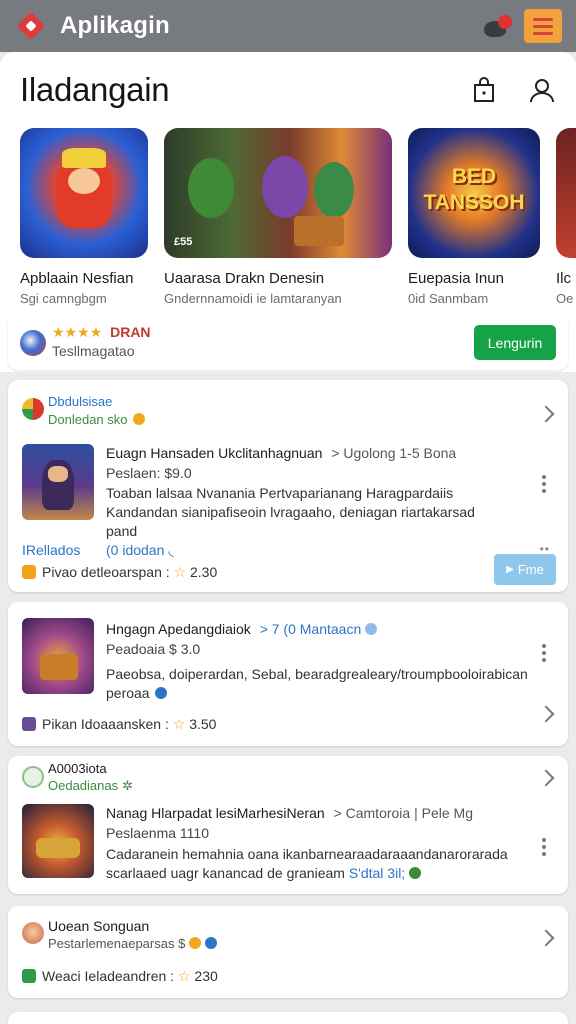 This screenshot has height=1024, width=576. I want to click on back-arrow-icon, so click(31, 26).